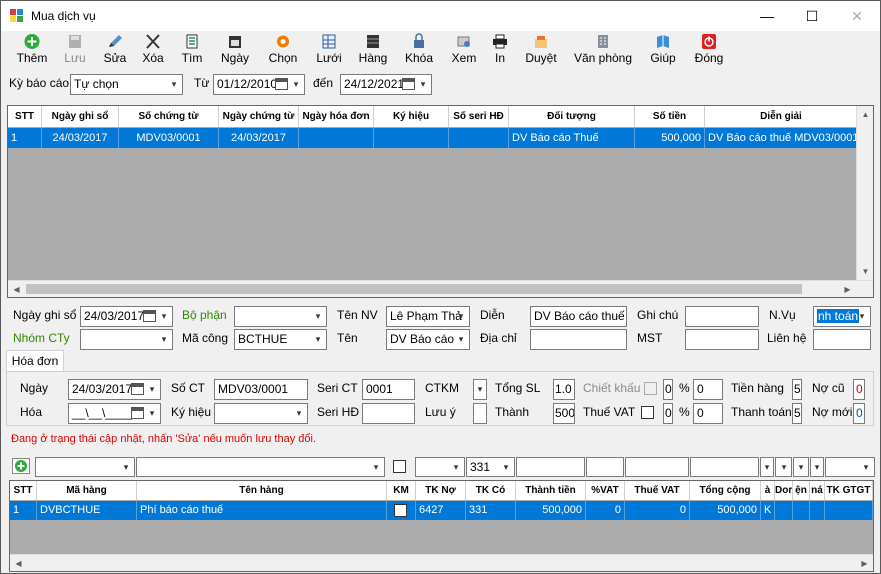 The image size is (881, 574). I want to click on filter-col-b-combo: ▾, so click(783, 467).